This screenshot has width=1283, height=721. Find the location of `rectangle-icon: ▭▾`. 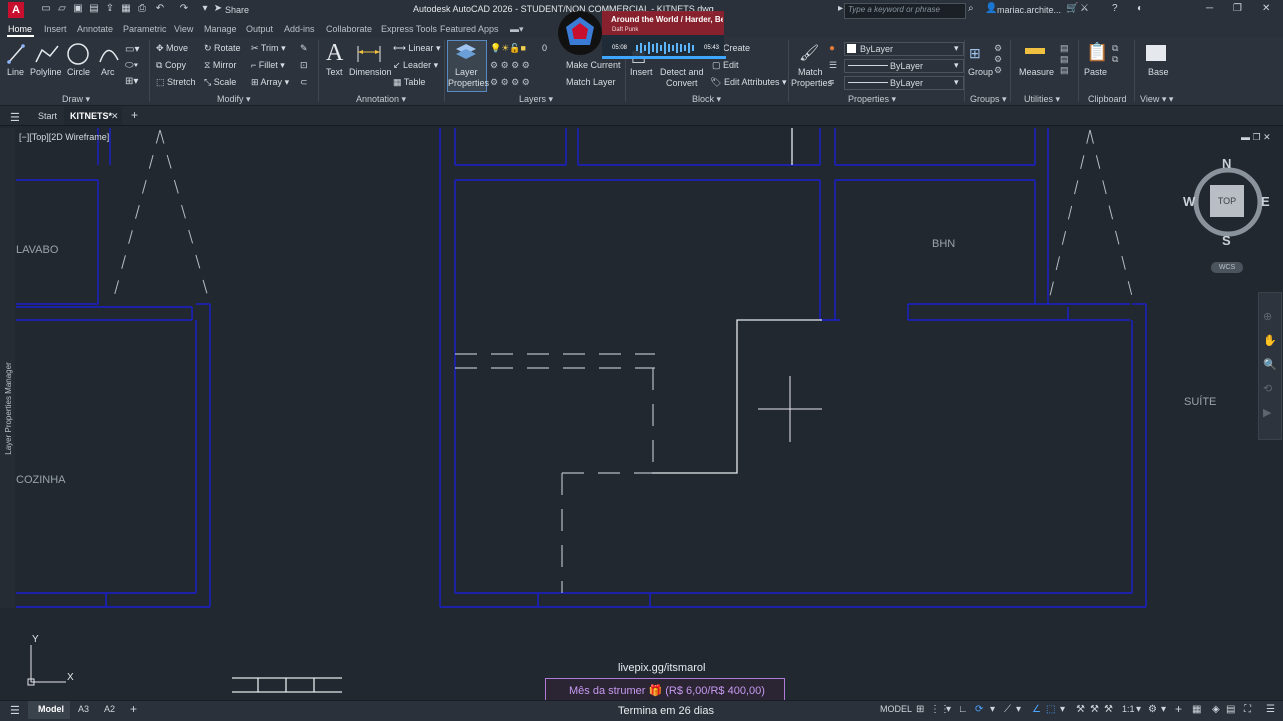

rectangle-icon: ▭▾ is located at coordinates (132, 49).